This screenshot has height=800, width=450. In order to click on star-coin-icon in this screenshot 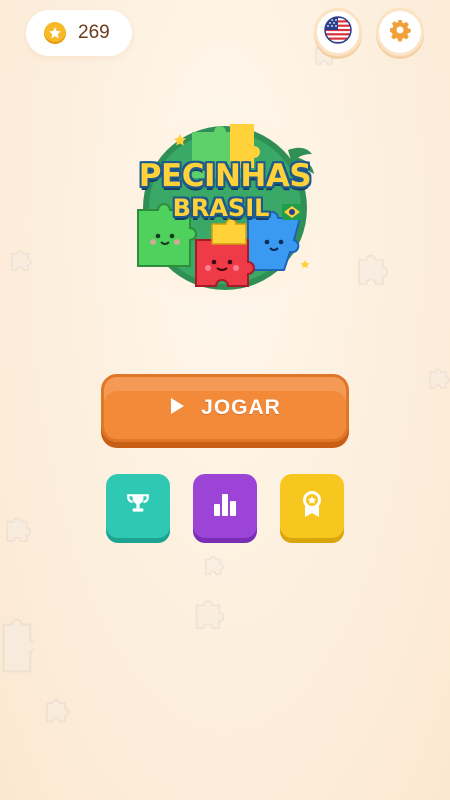, I will do `click(55, 33)`.